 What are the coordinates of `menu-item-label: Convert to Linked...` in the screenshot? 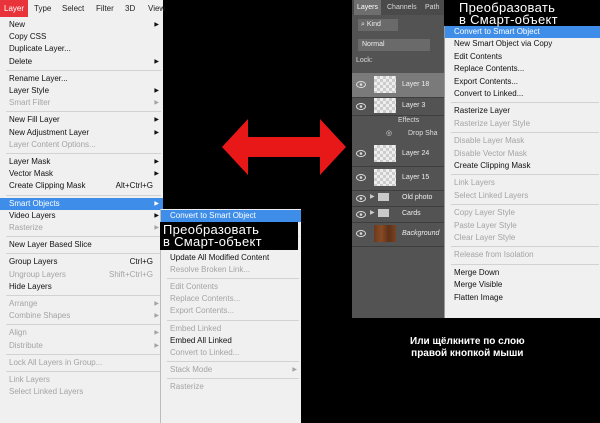 It's located at (205, 352).